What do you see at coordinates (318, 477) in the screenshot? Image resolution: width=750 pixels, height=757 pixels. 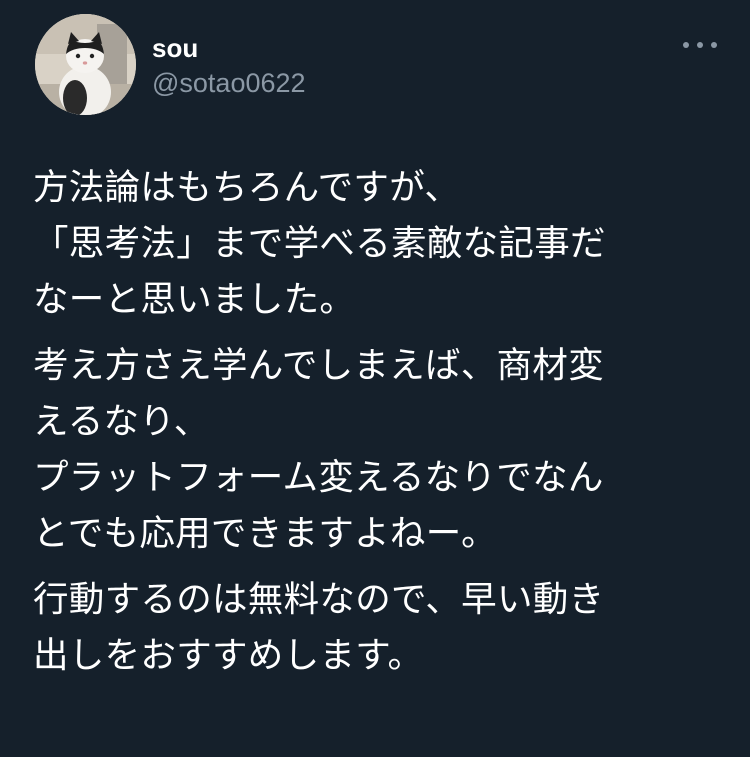 I see `tweet-line: プラットフォーム変えるなりでなん` at bounding box center [318, 477].